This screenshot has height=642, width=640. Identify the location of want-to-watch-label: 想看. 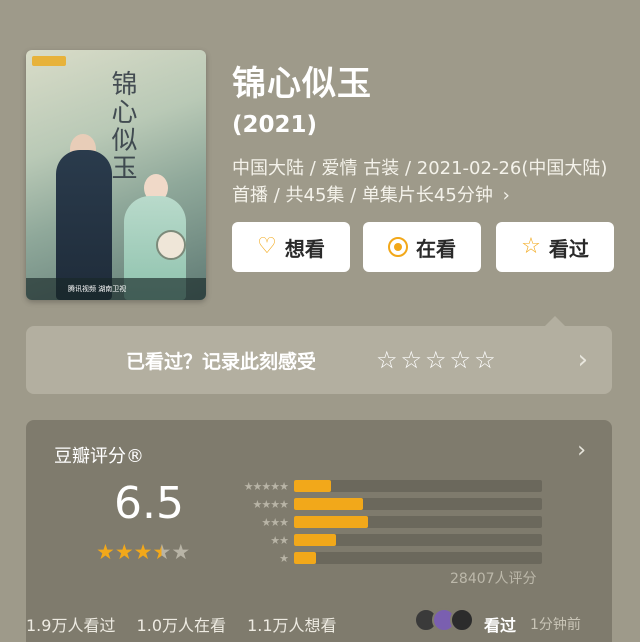
(304, 248).